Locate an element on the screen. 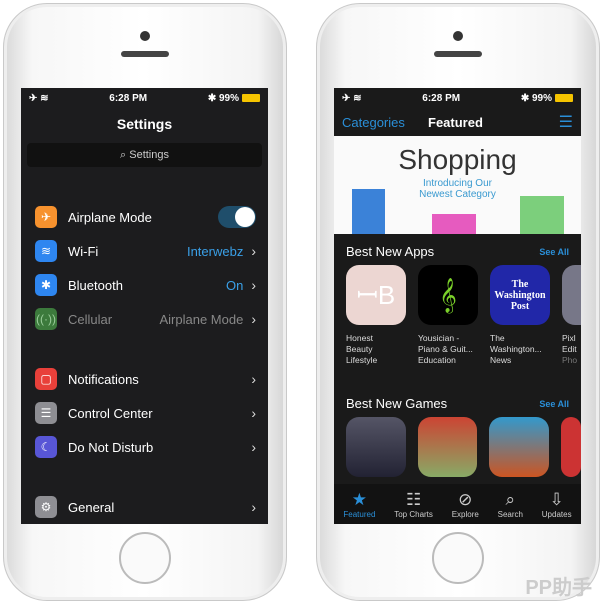 This screenshot has height=606, width=600. airplane-wifi-icon: ✈ ≋ is located at coordinates (352, 98).